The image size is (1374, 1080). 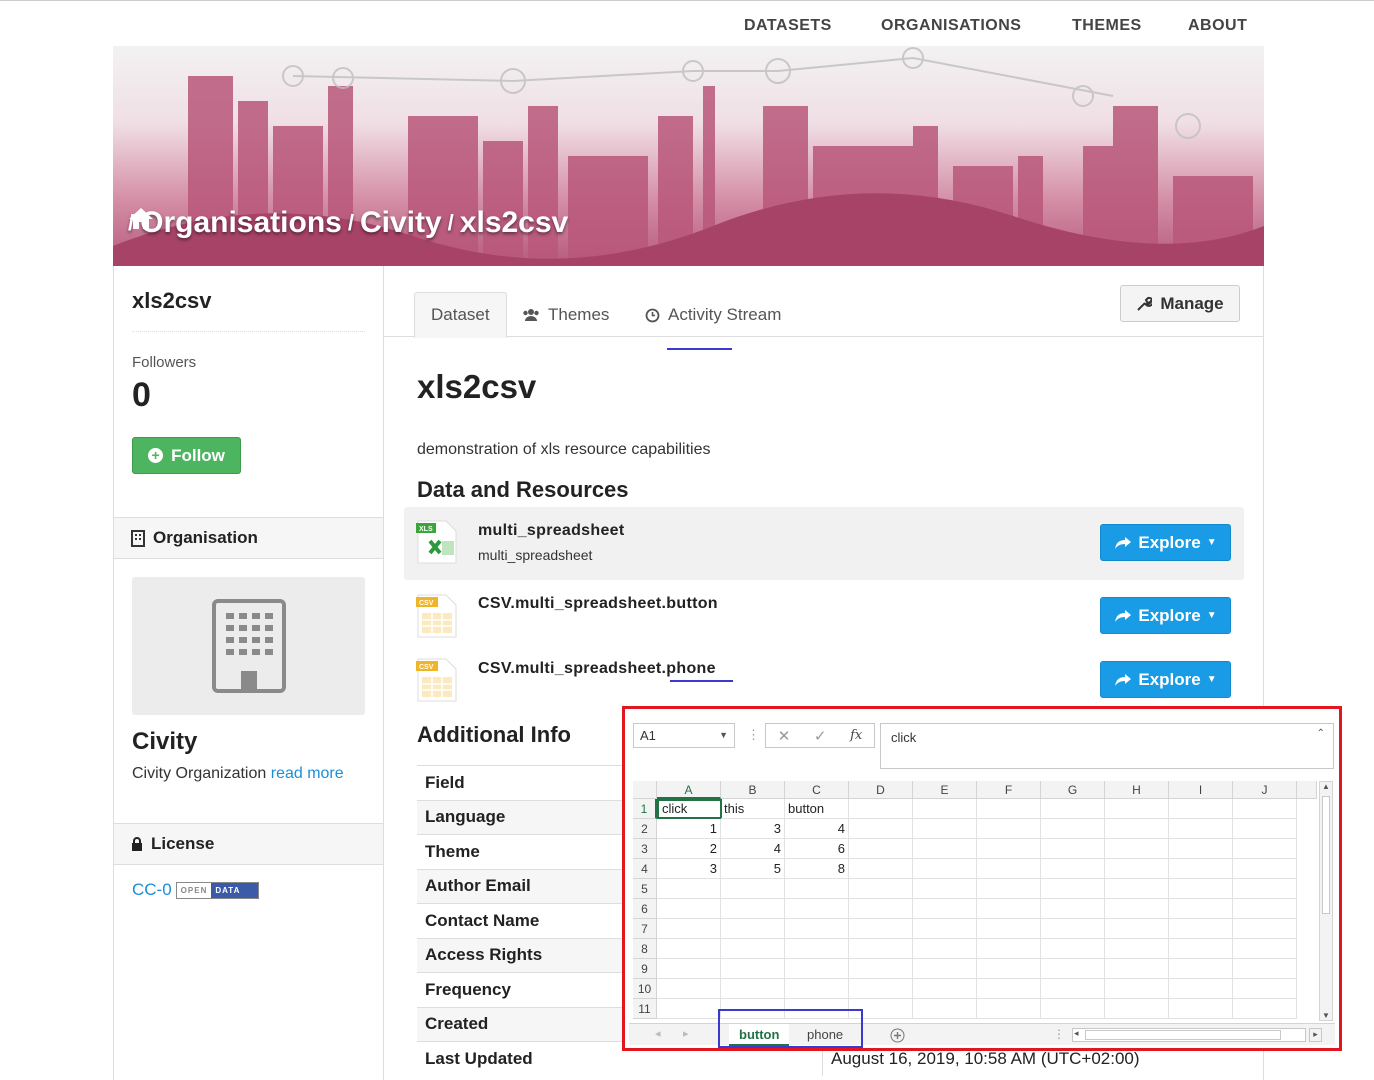 What do you see at coordinates (1137, 790) in the screenshot?
I see `column-header: H` at bounding box center [1137, 790].